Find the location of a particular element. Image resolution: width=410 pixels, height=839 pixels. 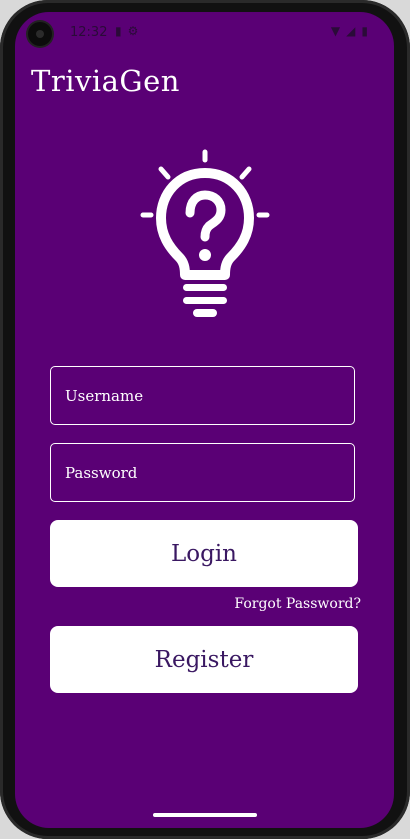

username-field is located at coordinates (202, 395).